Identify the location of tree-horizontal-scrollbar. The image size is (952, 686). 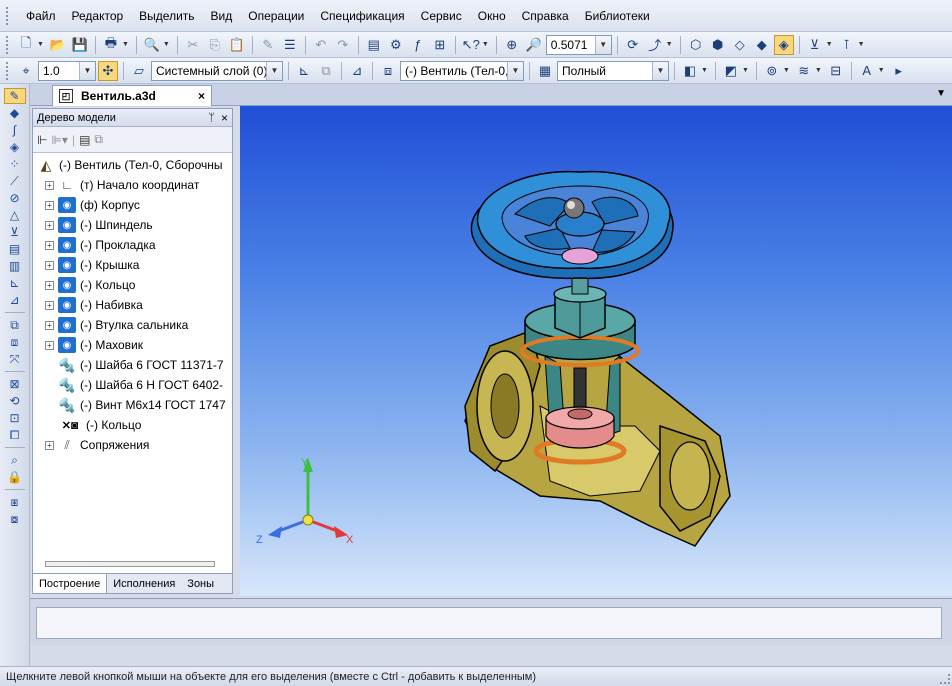
(130, 564).